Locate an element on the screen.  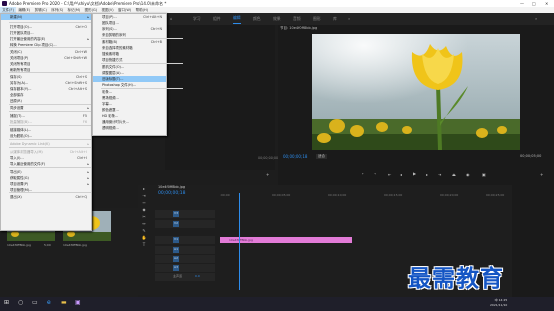
go-to-out-icon: ⇥ is located at coordinates (439, 174).